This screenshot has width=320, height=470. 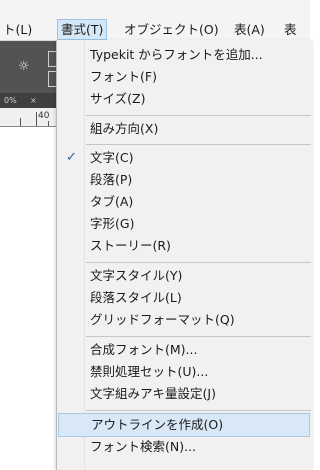 I want to click on menu-item-mojikumi-settings: 文字組みアキ量設定(J), so click(x=184, y=394).